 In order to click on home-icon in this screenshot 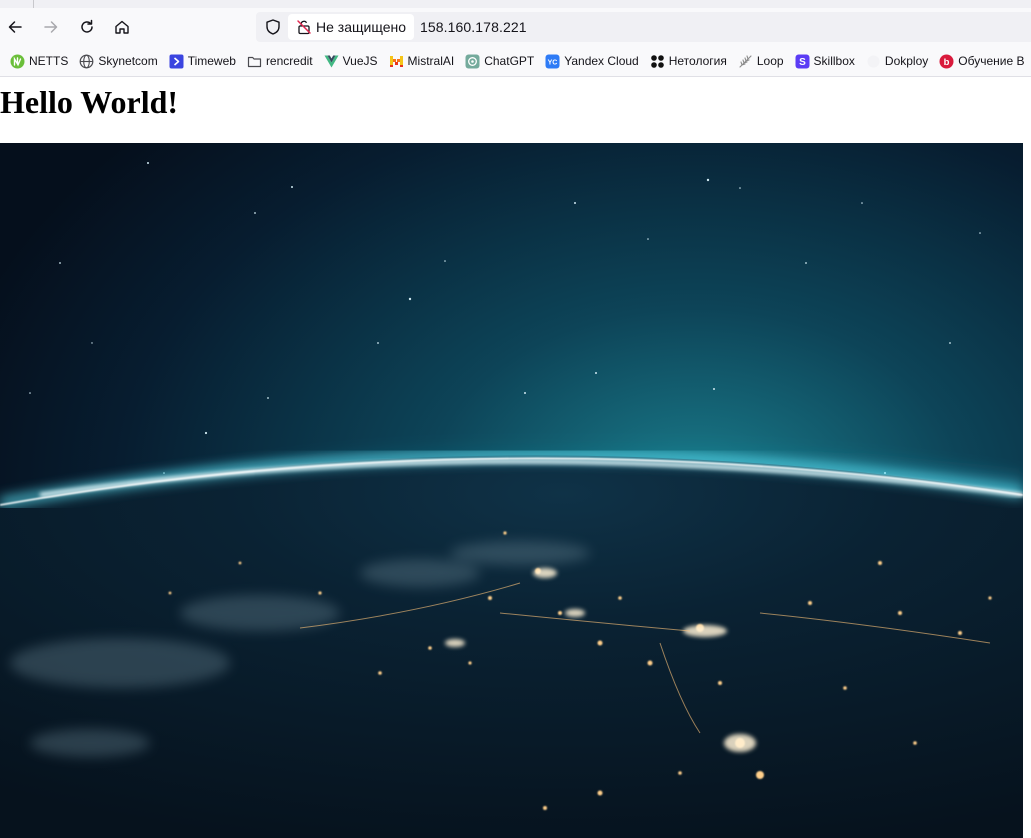, I will do `click(122, 27)`.